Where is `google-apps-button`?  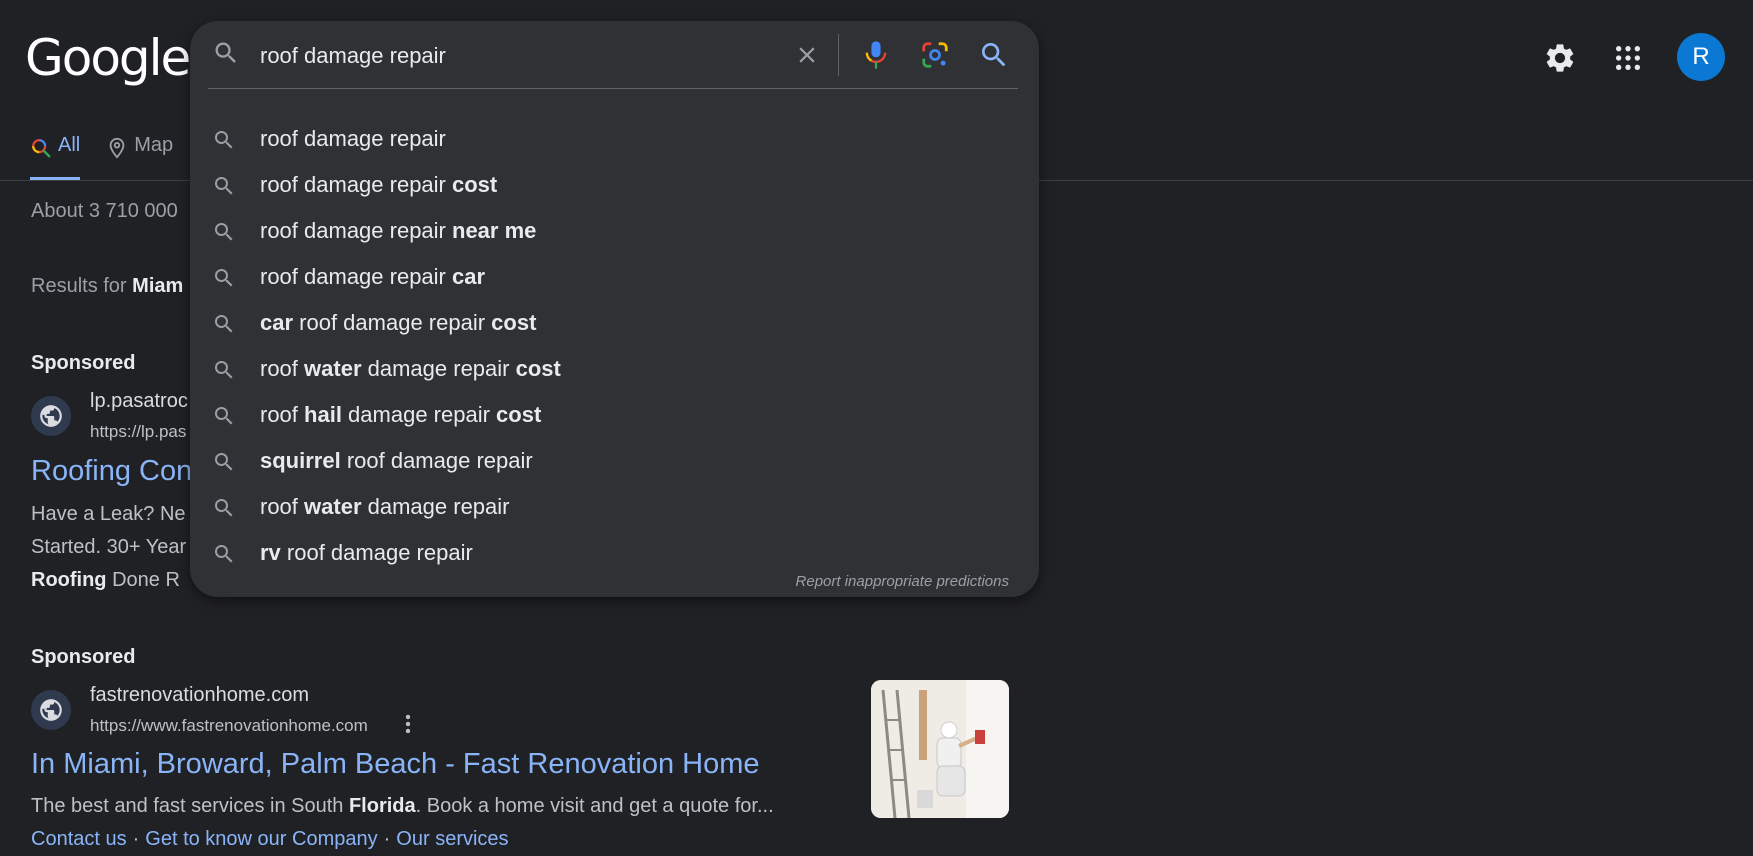
google-apps-button is located at coordinates (1628, 58).